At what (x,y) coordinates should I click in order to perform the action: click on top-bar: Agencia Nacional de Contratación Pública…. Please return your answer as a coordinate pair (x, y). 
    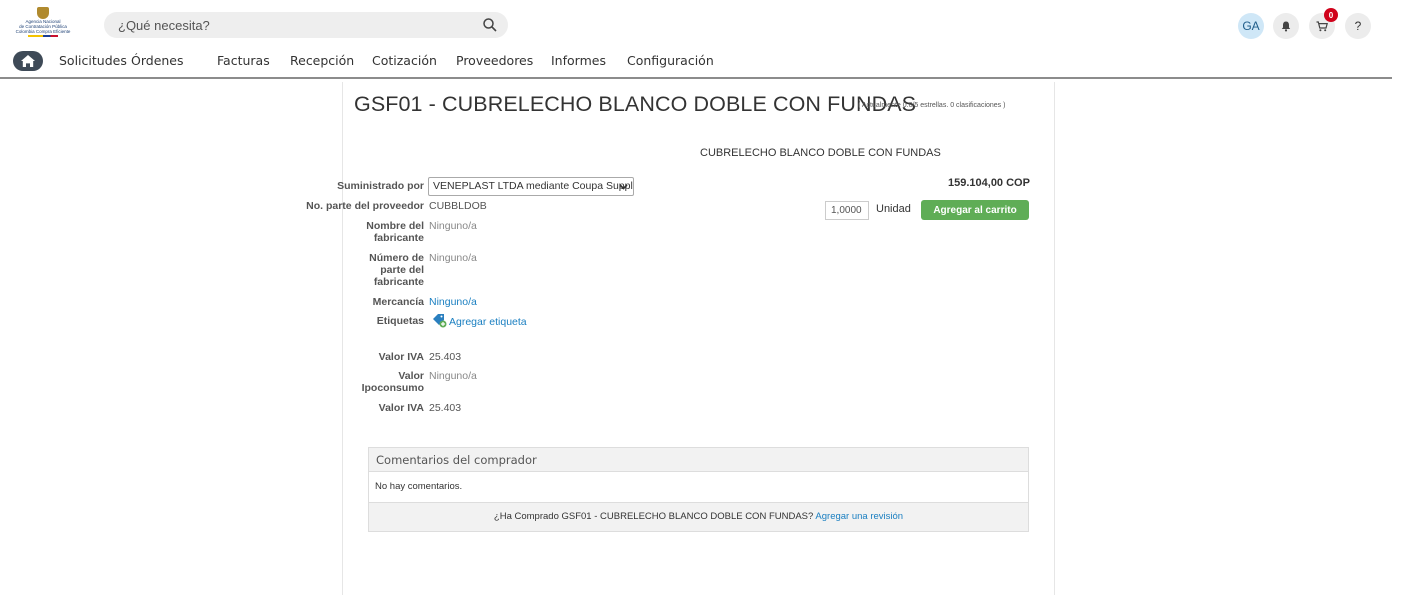
    Looking at the image, I should click on (712, 23).